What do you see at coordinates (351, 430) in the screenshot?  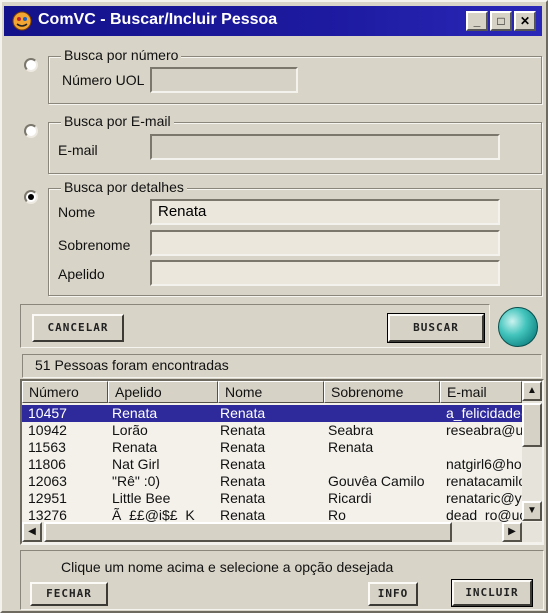 I see `cell-surname: Seabra` at bounding box center [351, 430].